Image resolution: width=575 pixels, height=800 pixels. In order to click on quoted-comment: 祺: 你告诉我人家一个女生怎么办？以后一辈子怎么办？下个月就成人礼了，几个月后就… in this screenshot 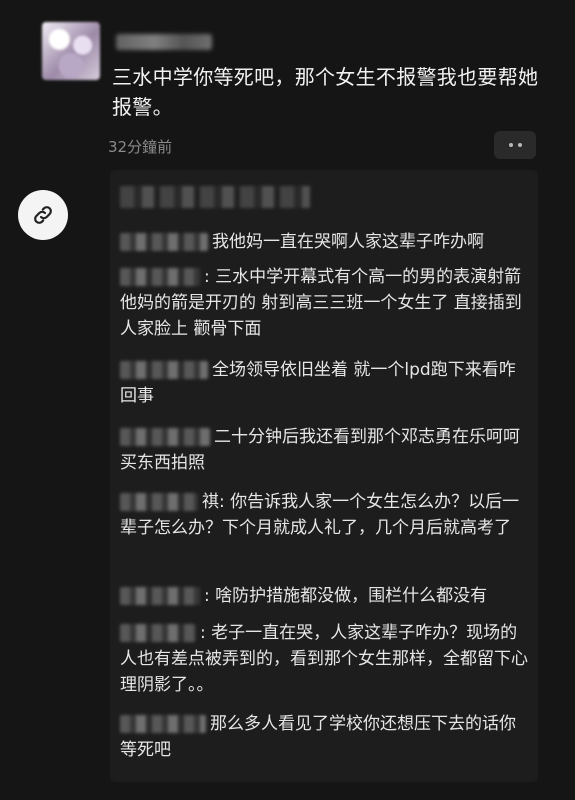, I will do `click(326, 515)`.